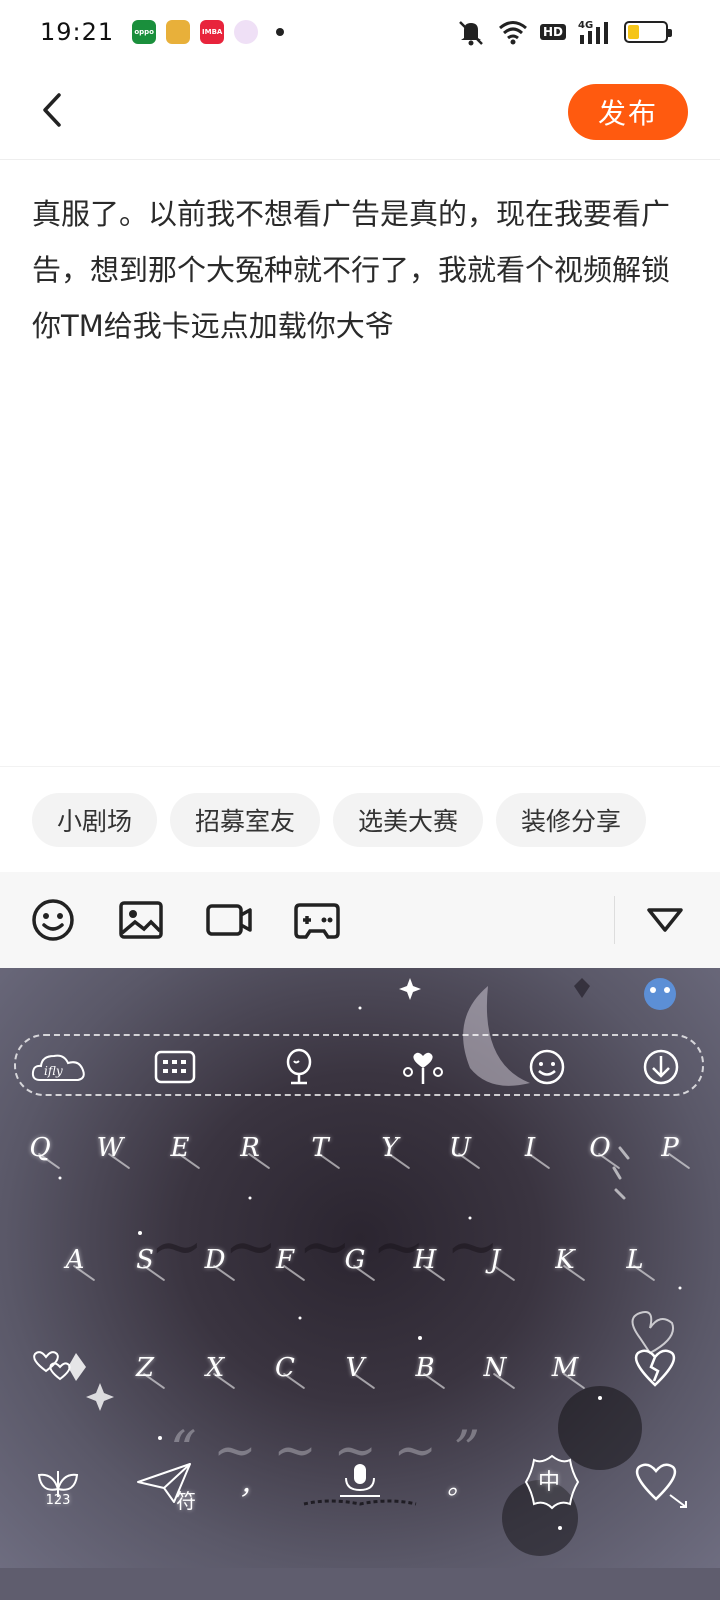  What do you see at coordinates (285, 1368) in the screenshot?
I see `key-c: C` at bounding box center [285, 1368].